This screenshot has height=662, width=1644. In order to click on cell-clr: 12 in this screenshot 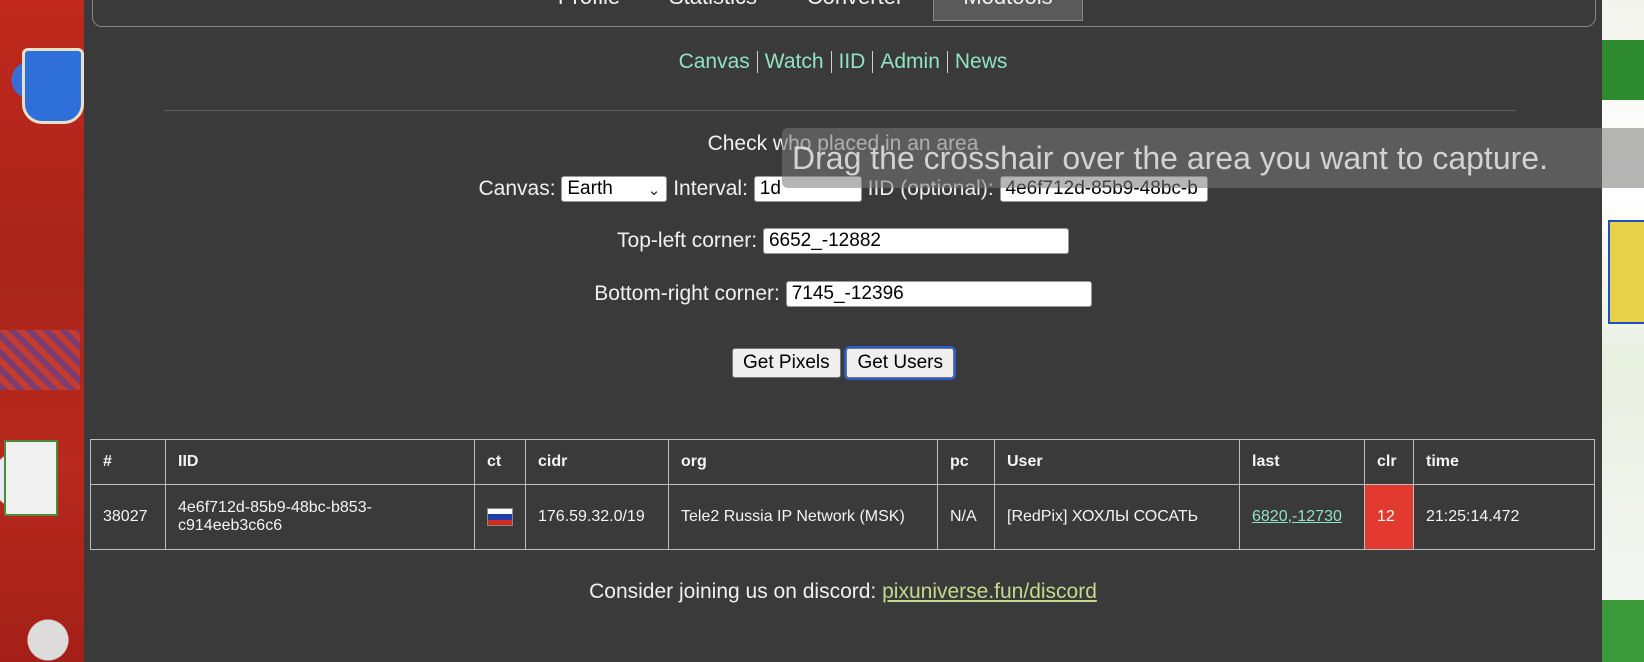, I will do `click(1389, 517)`.